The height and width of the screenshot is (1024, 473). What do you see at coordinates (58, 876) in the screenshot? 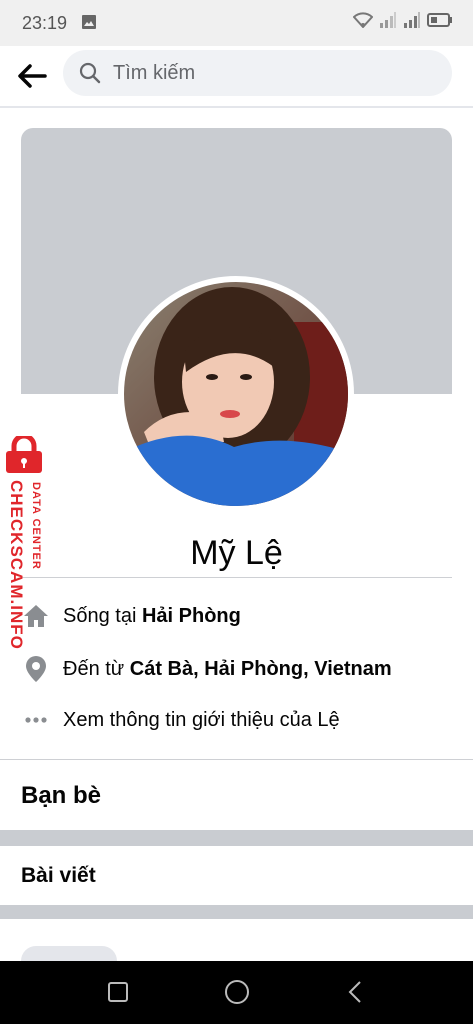
I see `posts-section-title: Bài viết` at bounding box center [58, 876].